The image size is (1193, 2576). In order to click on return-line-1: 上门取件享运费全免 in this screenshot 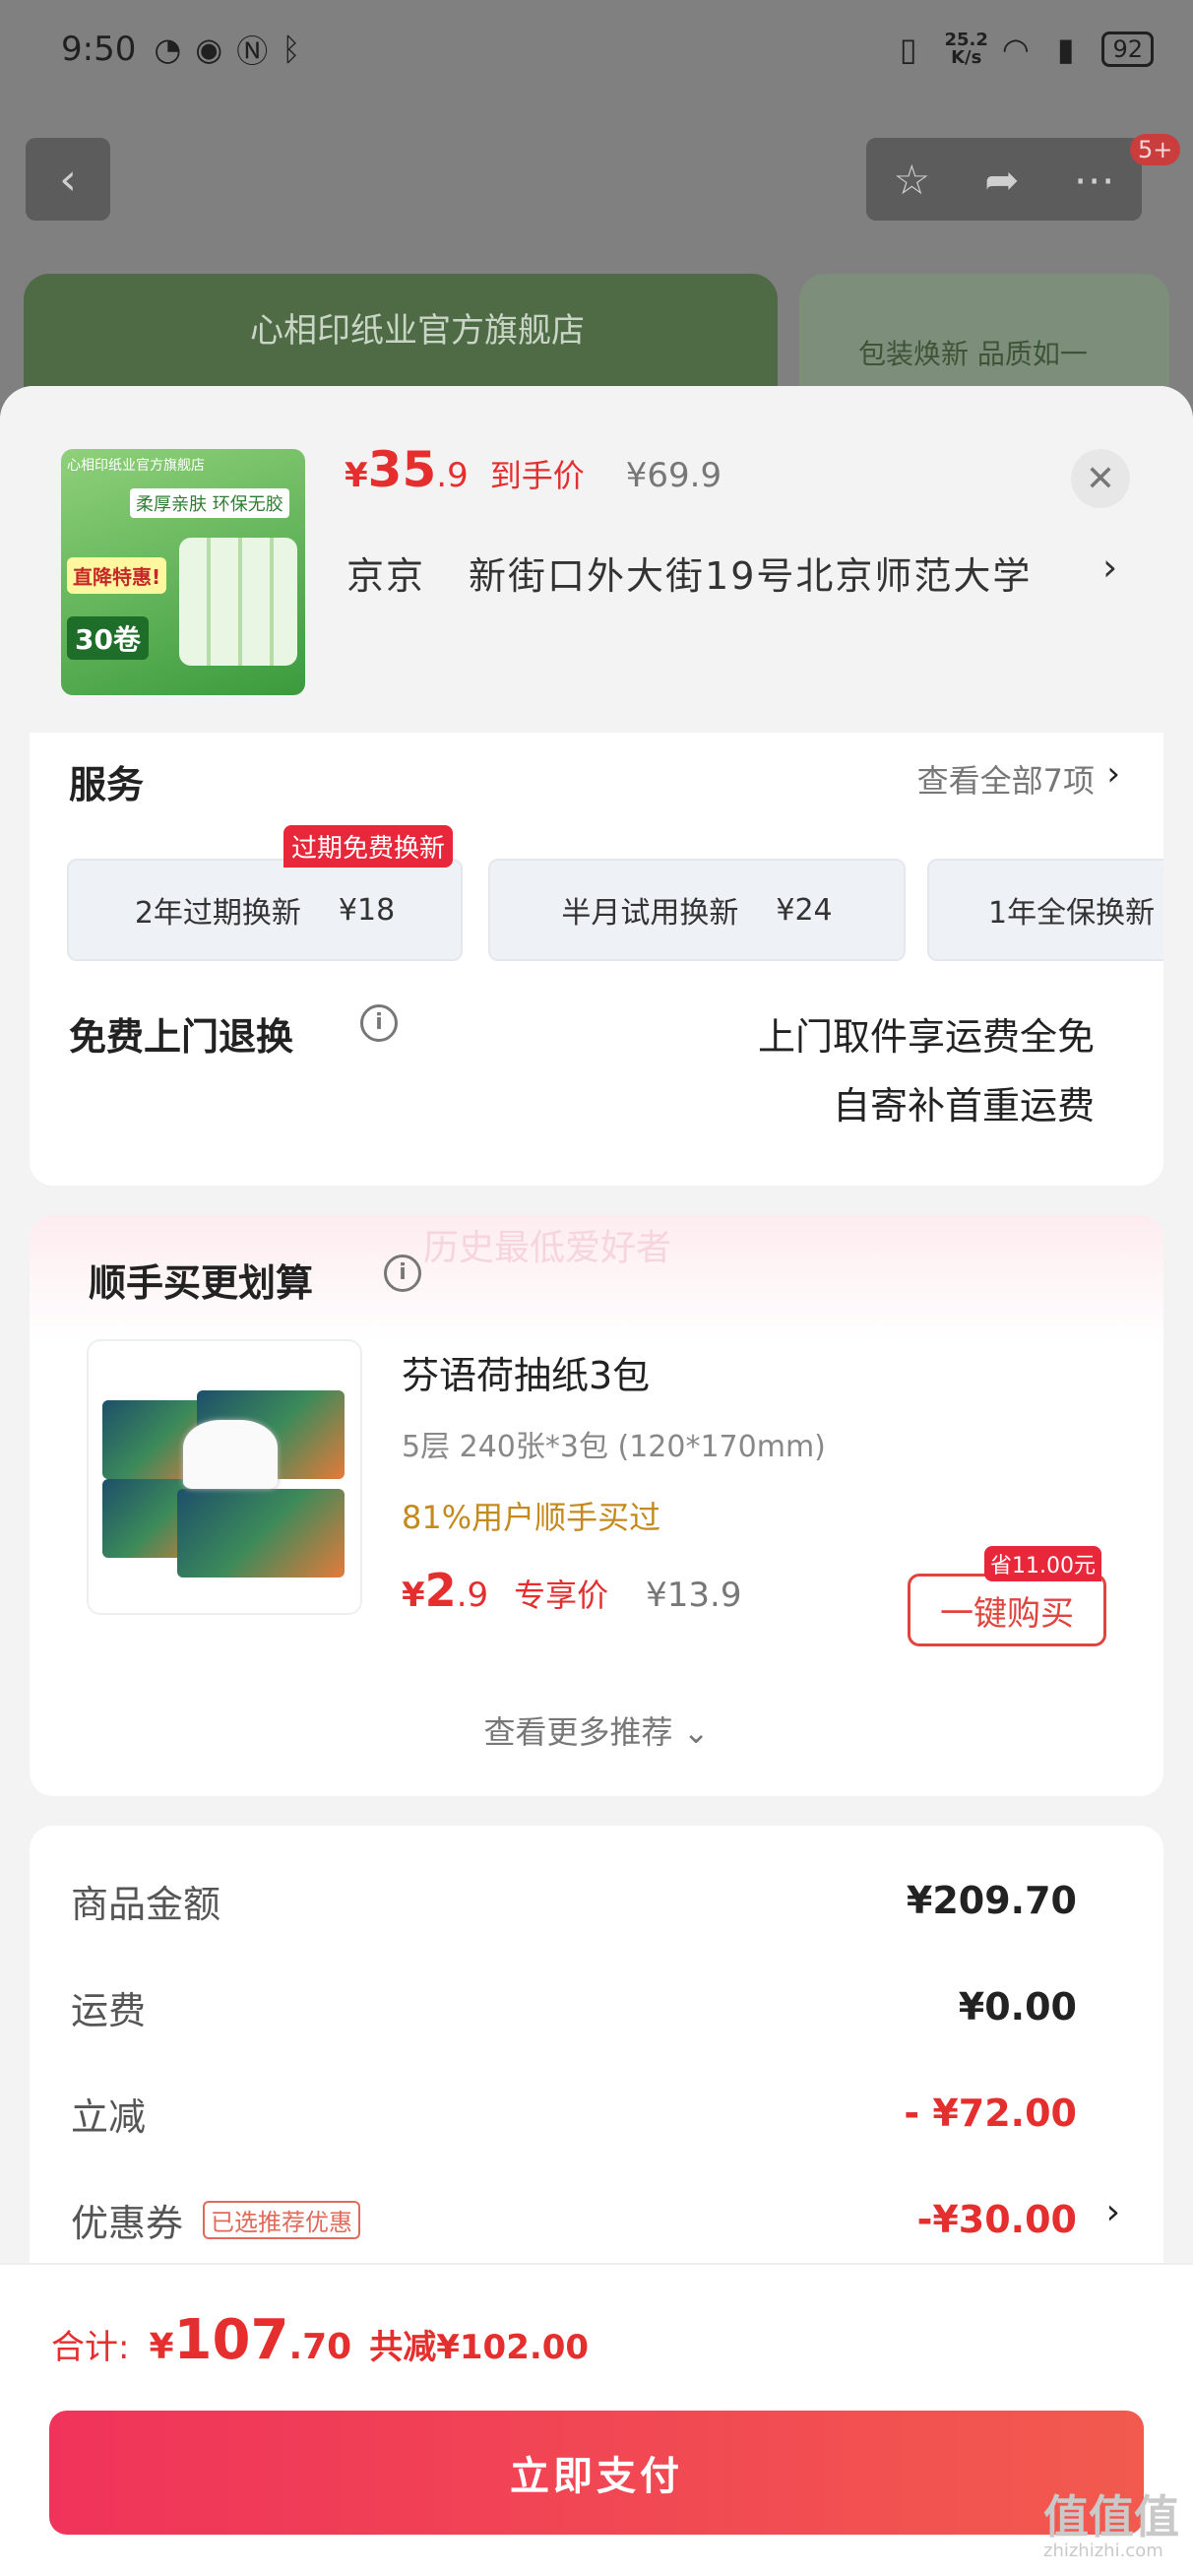, I will do `click(926, 1037)`.